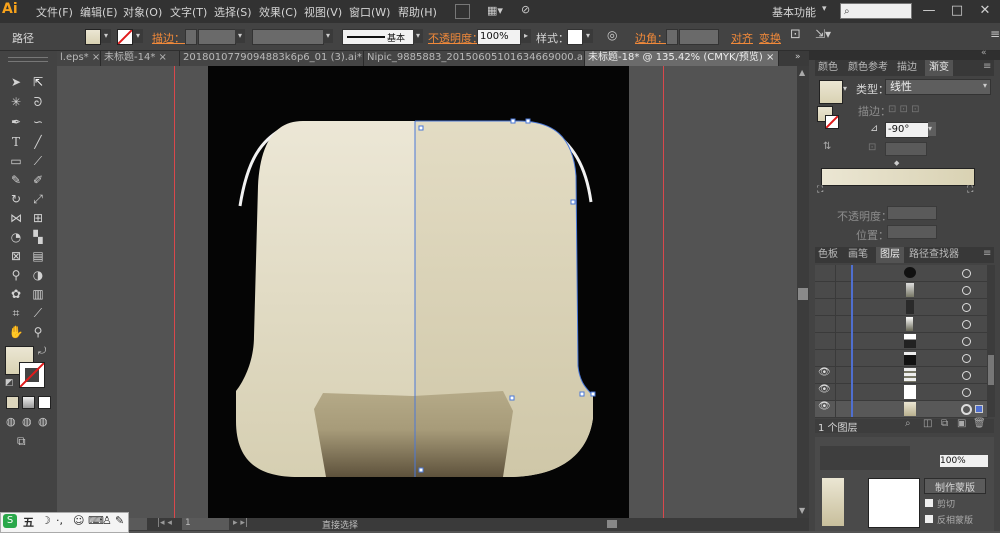  I want to click on control-panel-menu-icon: ≡, so click(995, 34).